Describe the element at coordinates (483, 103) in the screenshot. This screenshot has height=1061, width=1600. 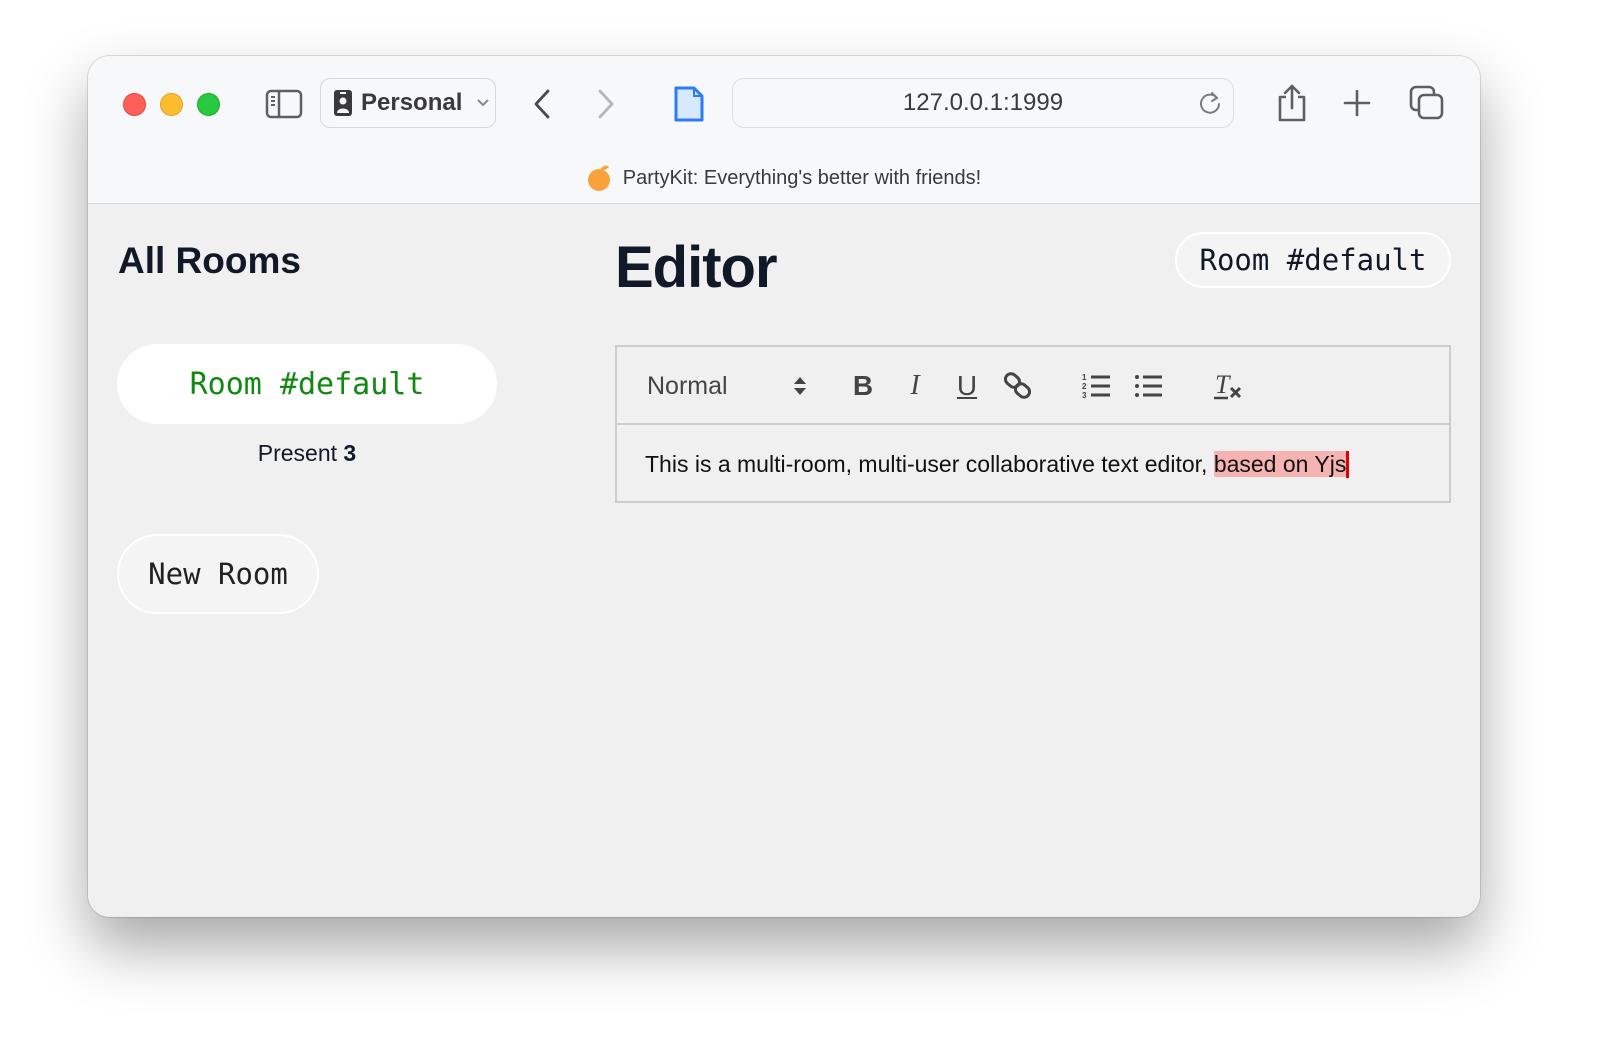
I see `chevron-down-icon` at that location.